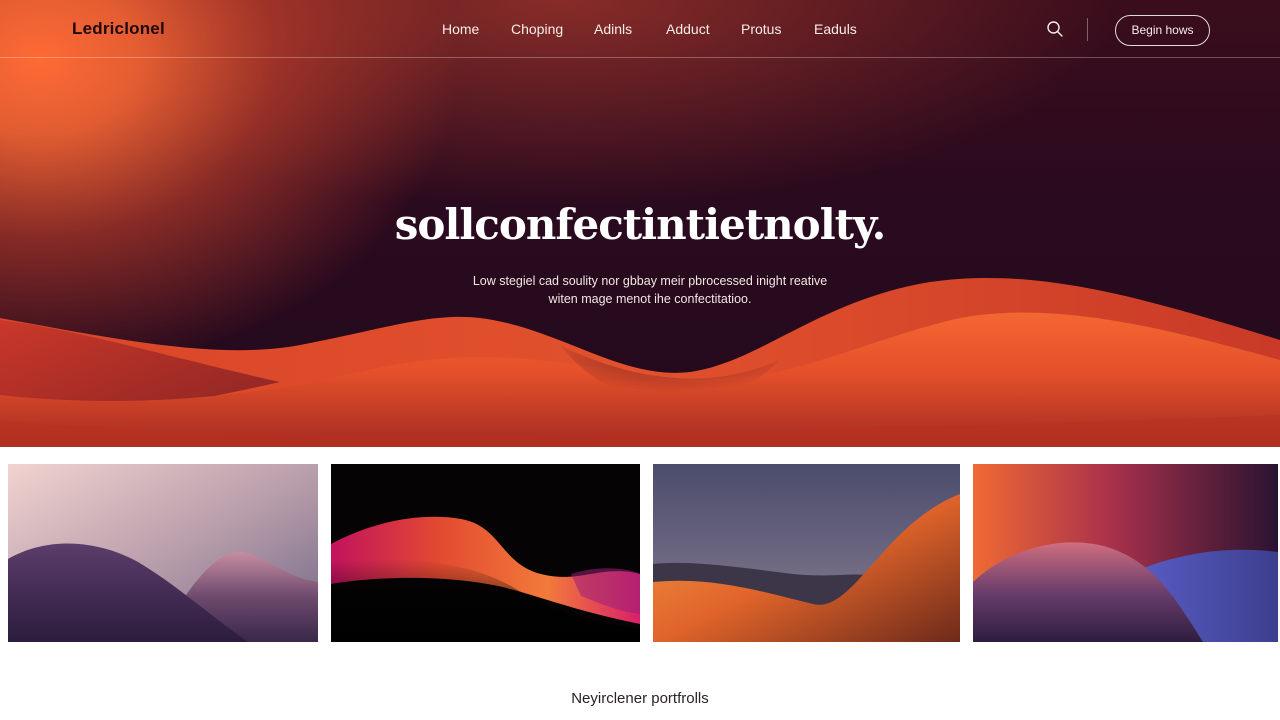 Image resolution: width=1280 pixels, height=720 pixels. What do you see at coordinates (1087, 29) in the screenshot?
I see `nav-divider` at bounding box center [1087, 29].